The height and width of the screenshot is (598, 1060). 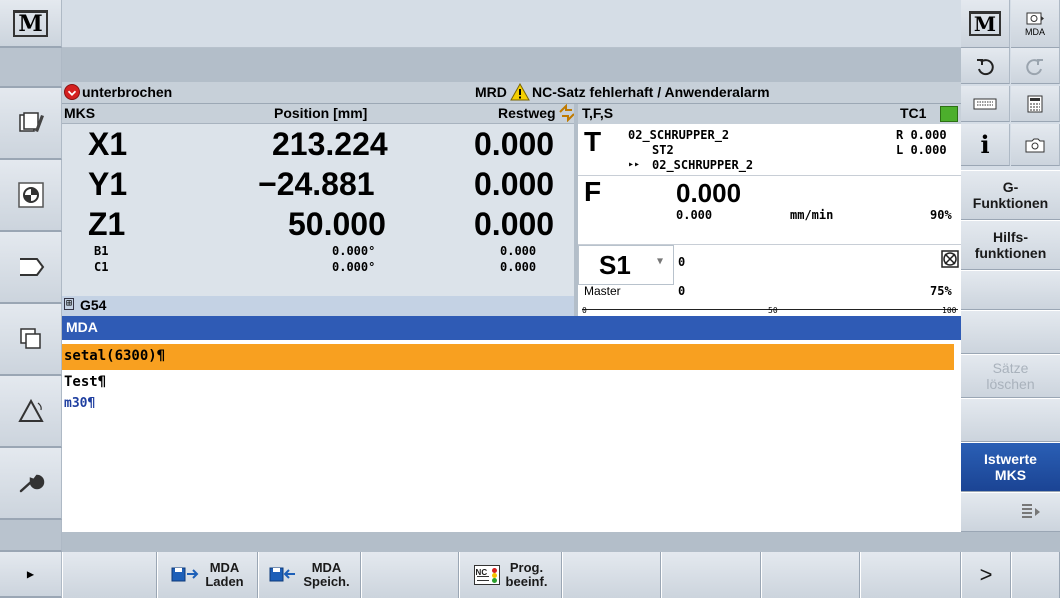 I want to click on undo-button, so click(x=985, y=66).